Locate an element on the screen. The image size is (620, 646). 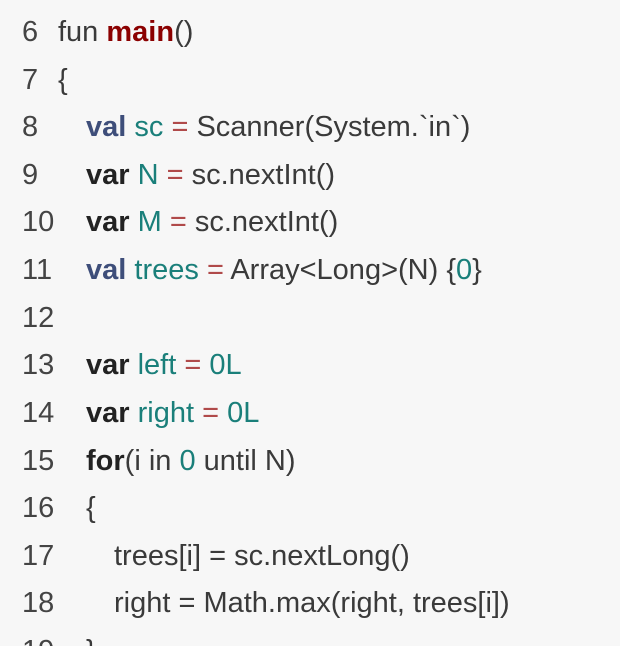
line-number: 13 is located at coordinates (38, 365).